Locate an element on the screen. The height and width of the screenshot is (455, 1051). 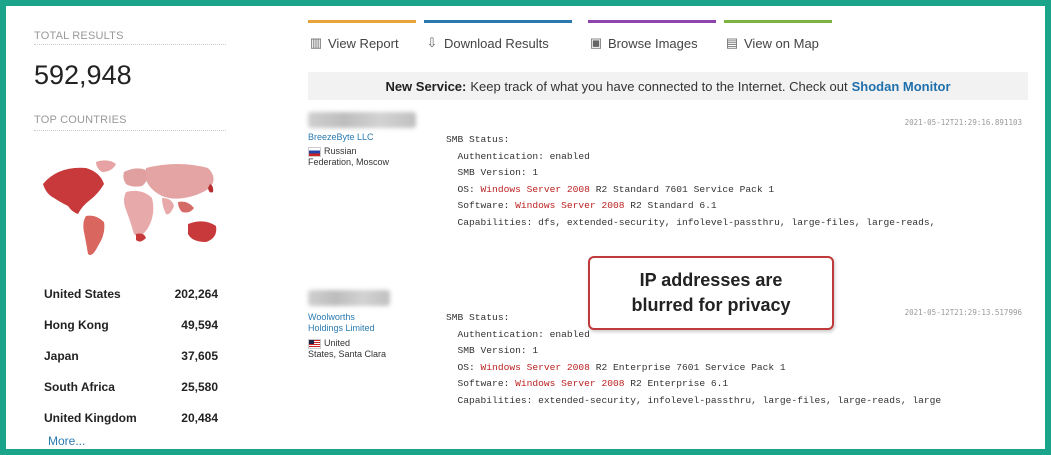
browse-images-accent is located at coordinates (652, 21).